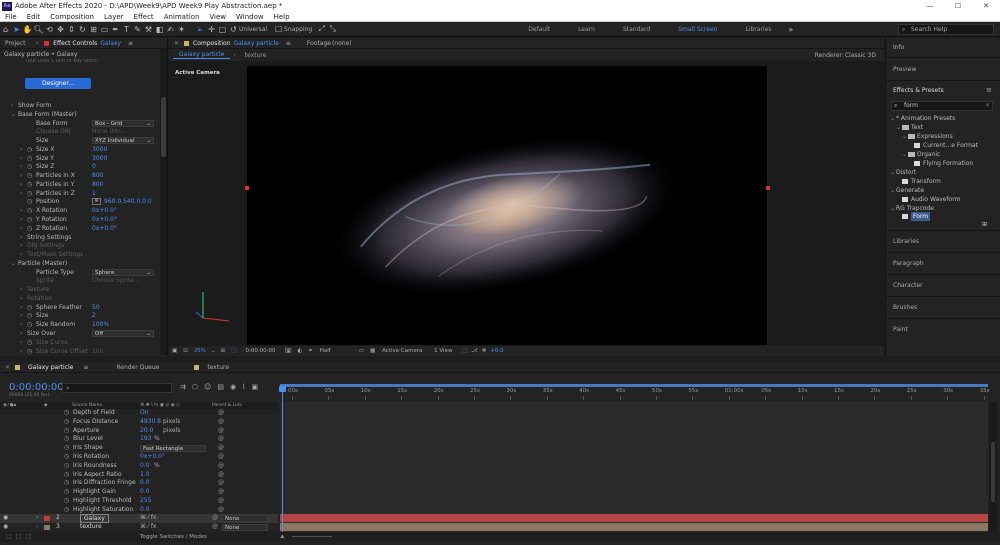 The image size is (1000, 545). I want to click on local-axis-mode-icon: ⟀, so click(200, 29).